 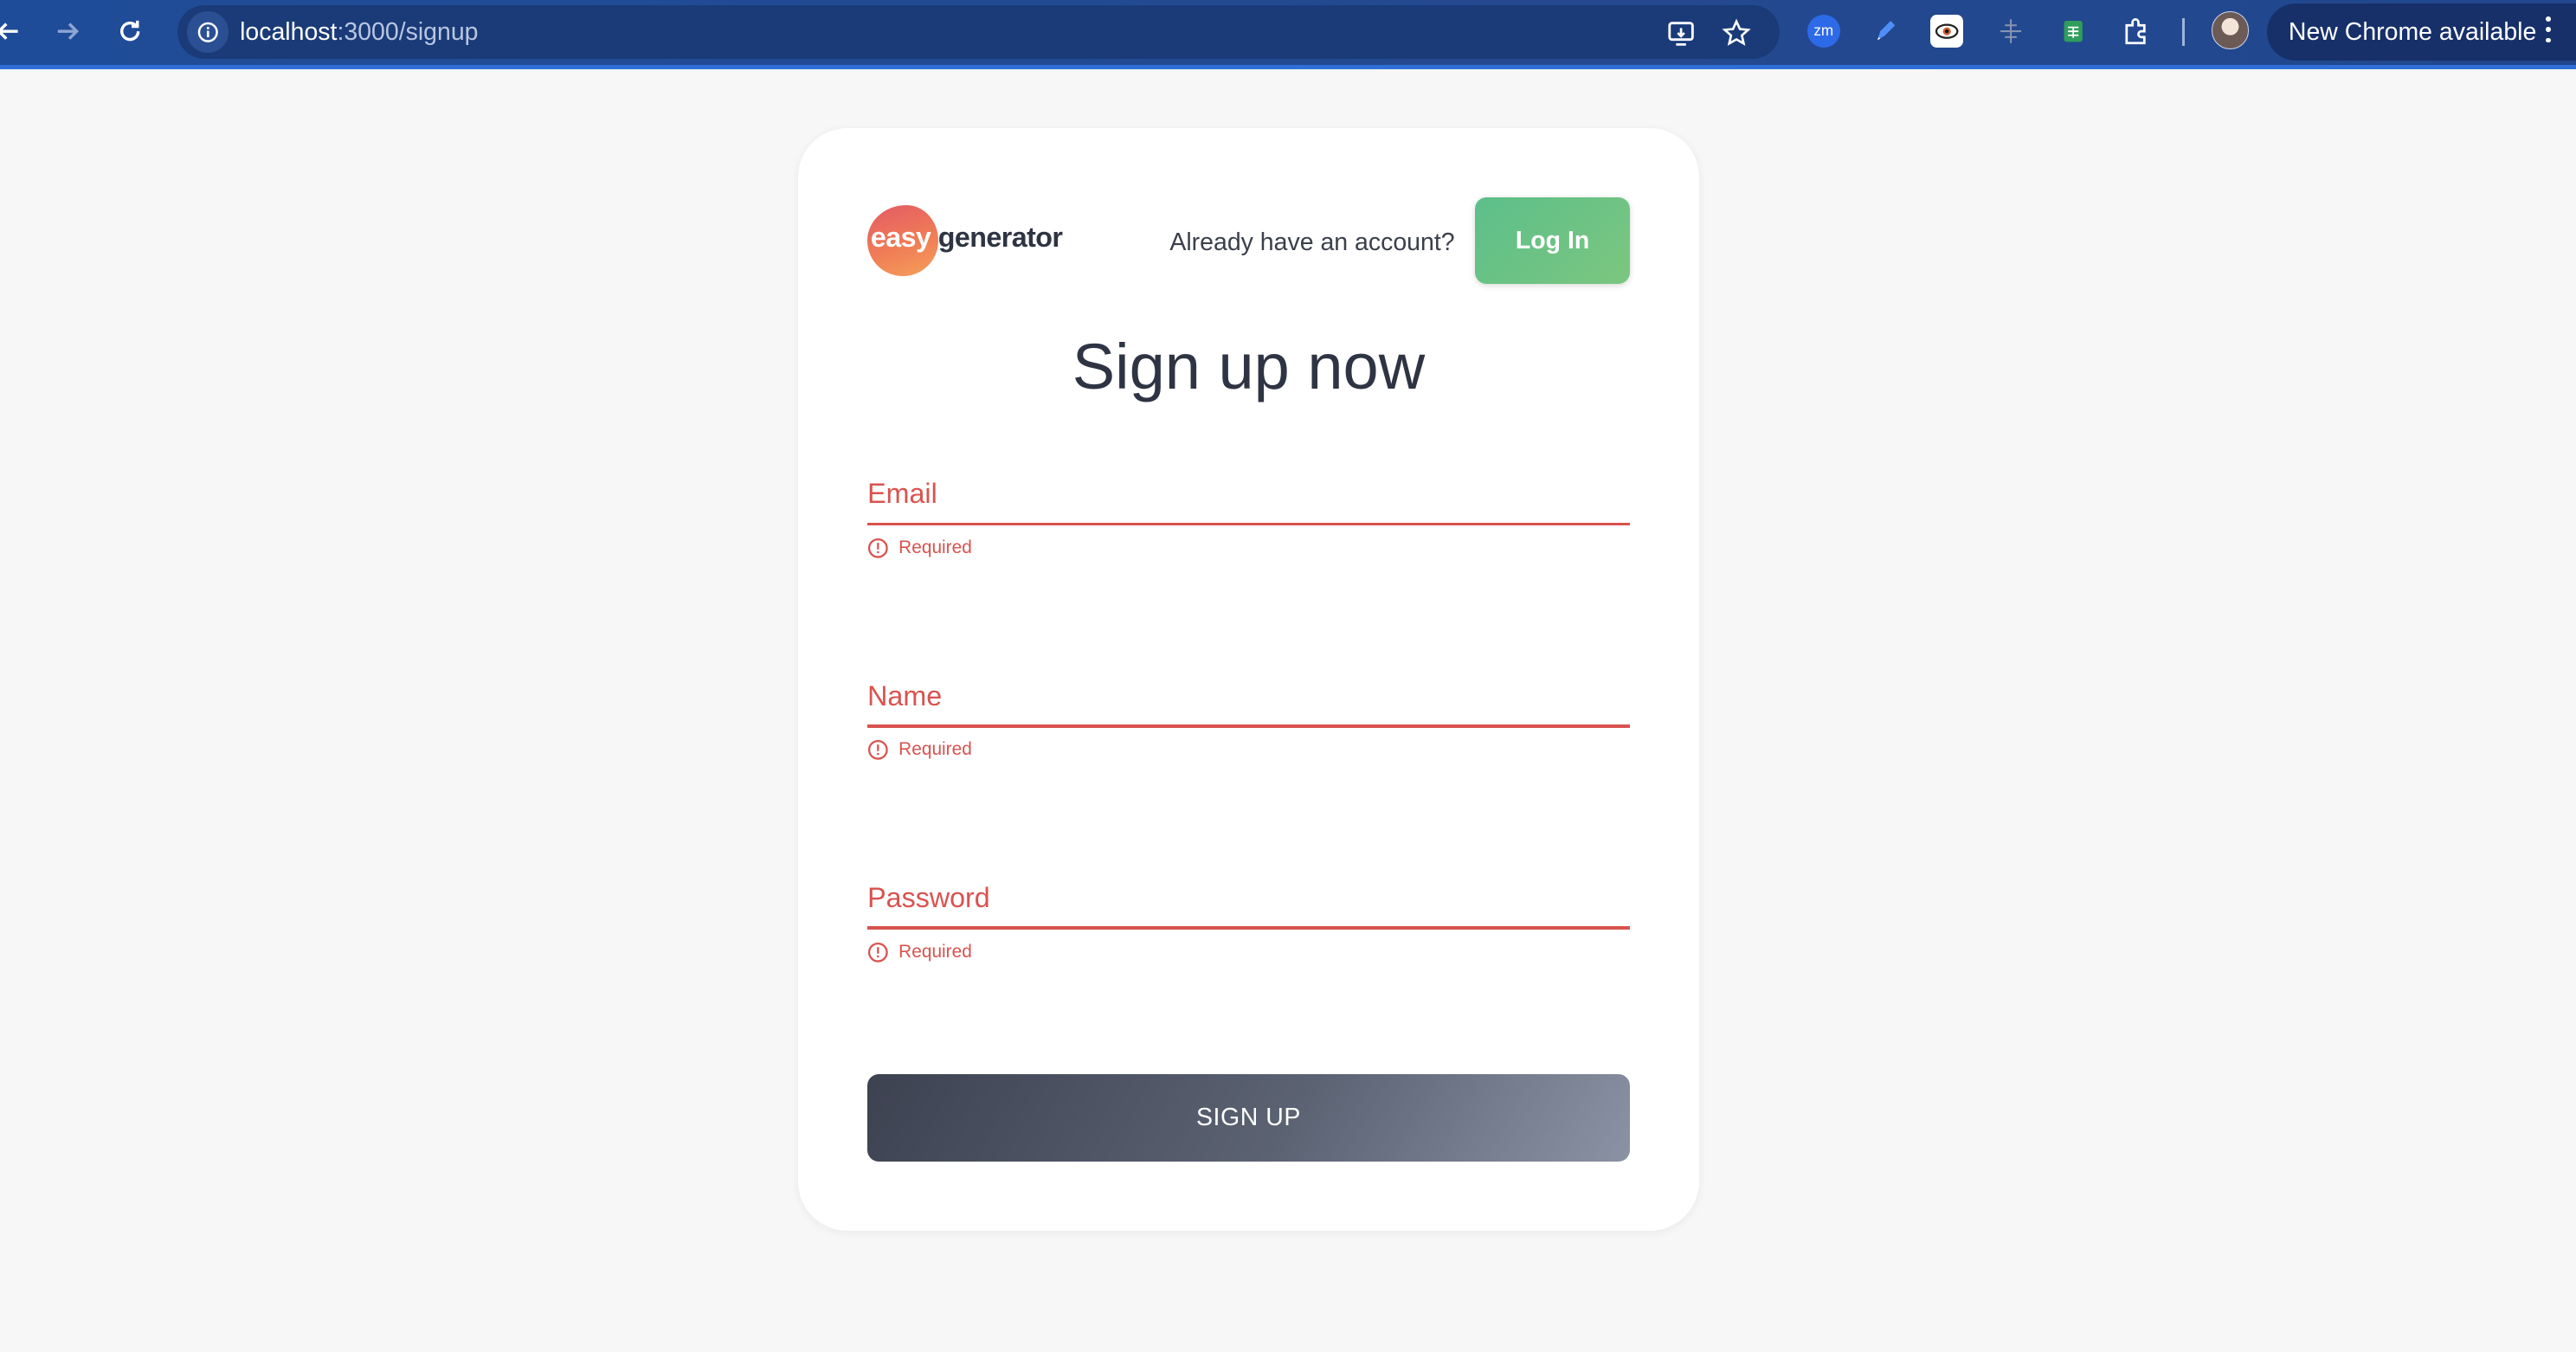 I want to click on url-text: localhost:3000/signup, so click(x=359, y=32).